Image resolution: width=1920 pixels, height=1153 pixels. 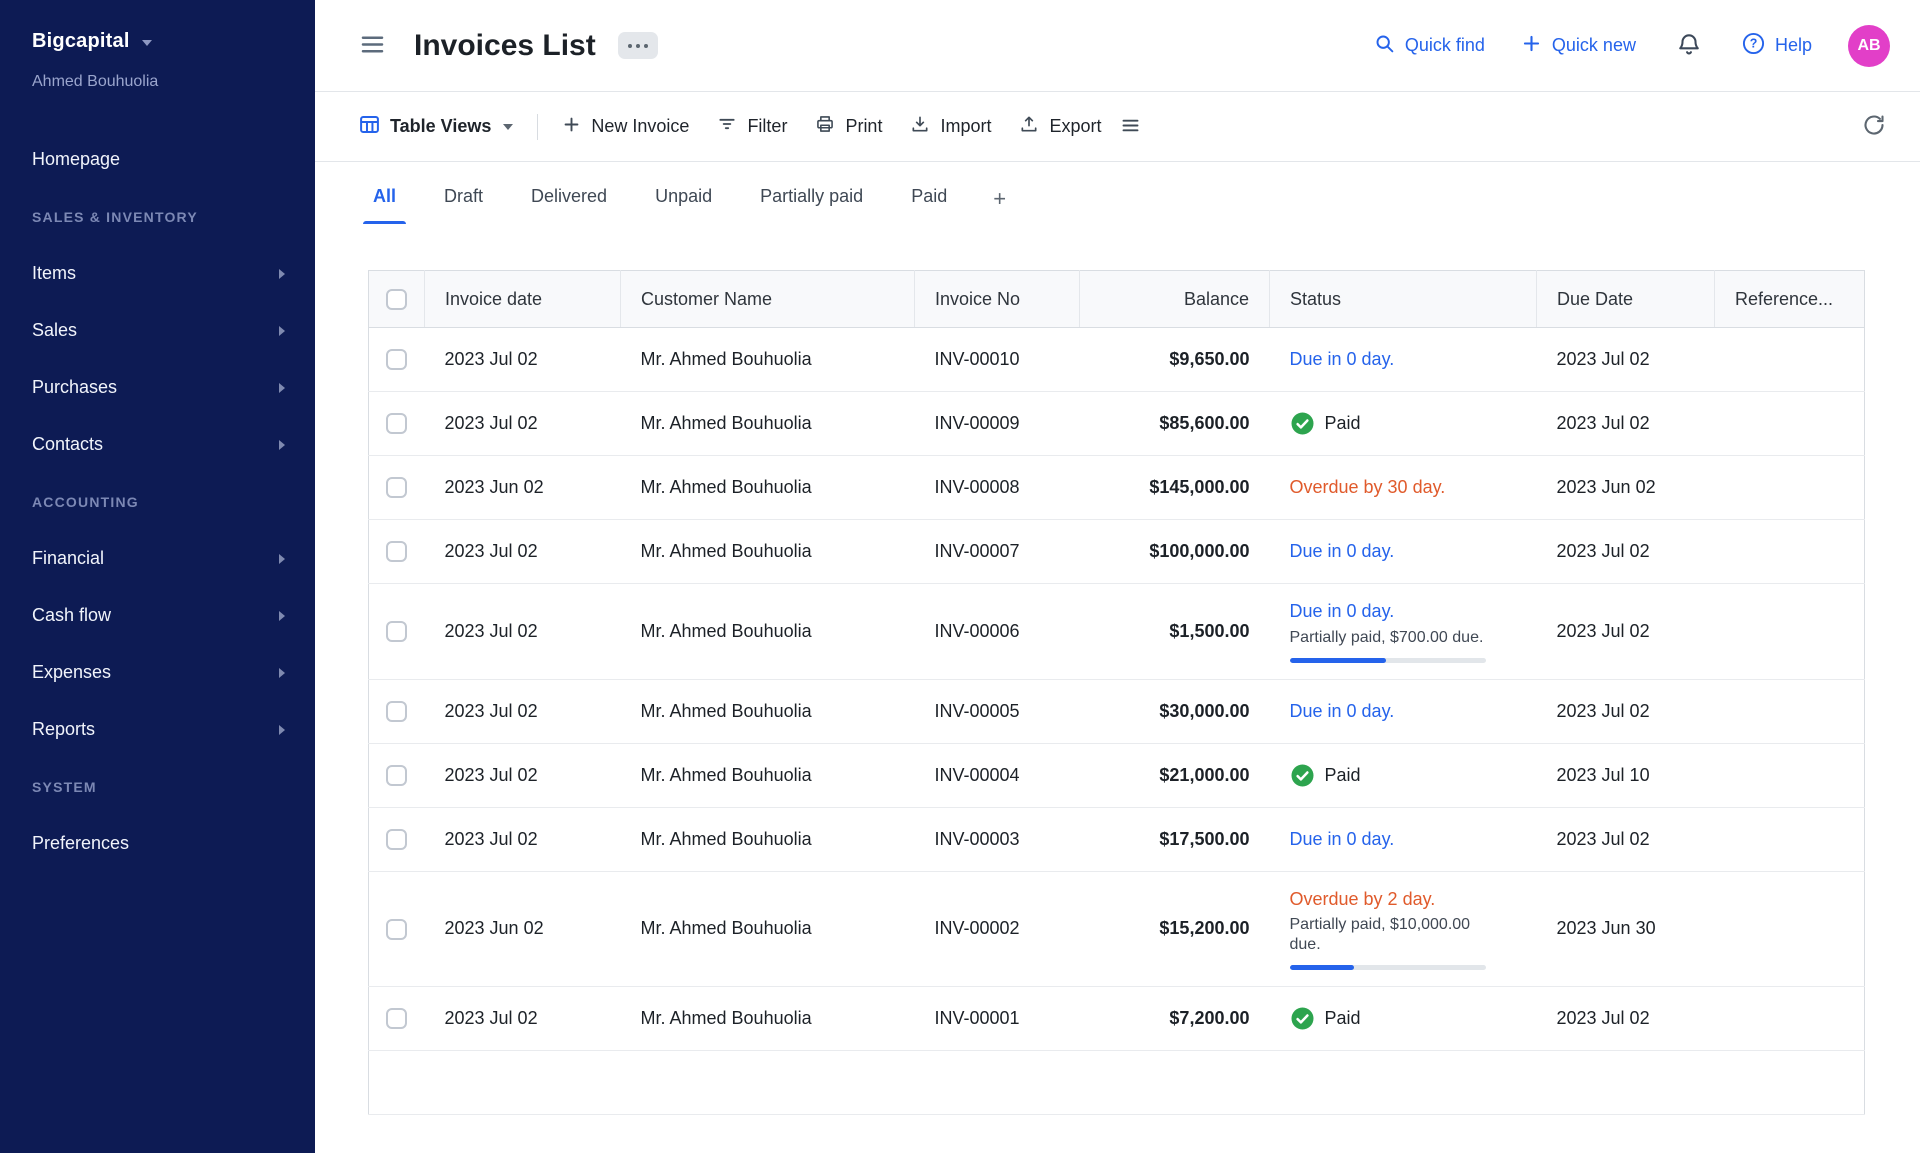 I want to click on new-invoice-button: New Invoice, so click(x=625, y=127).